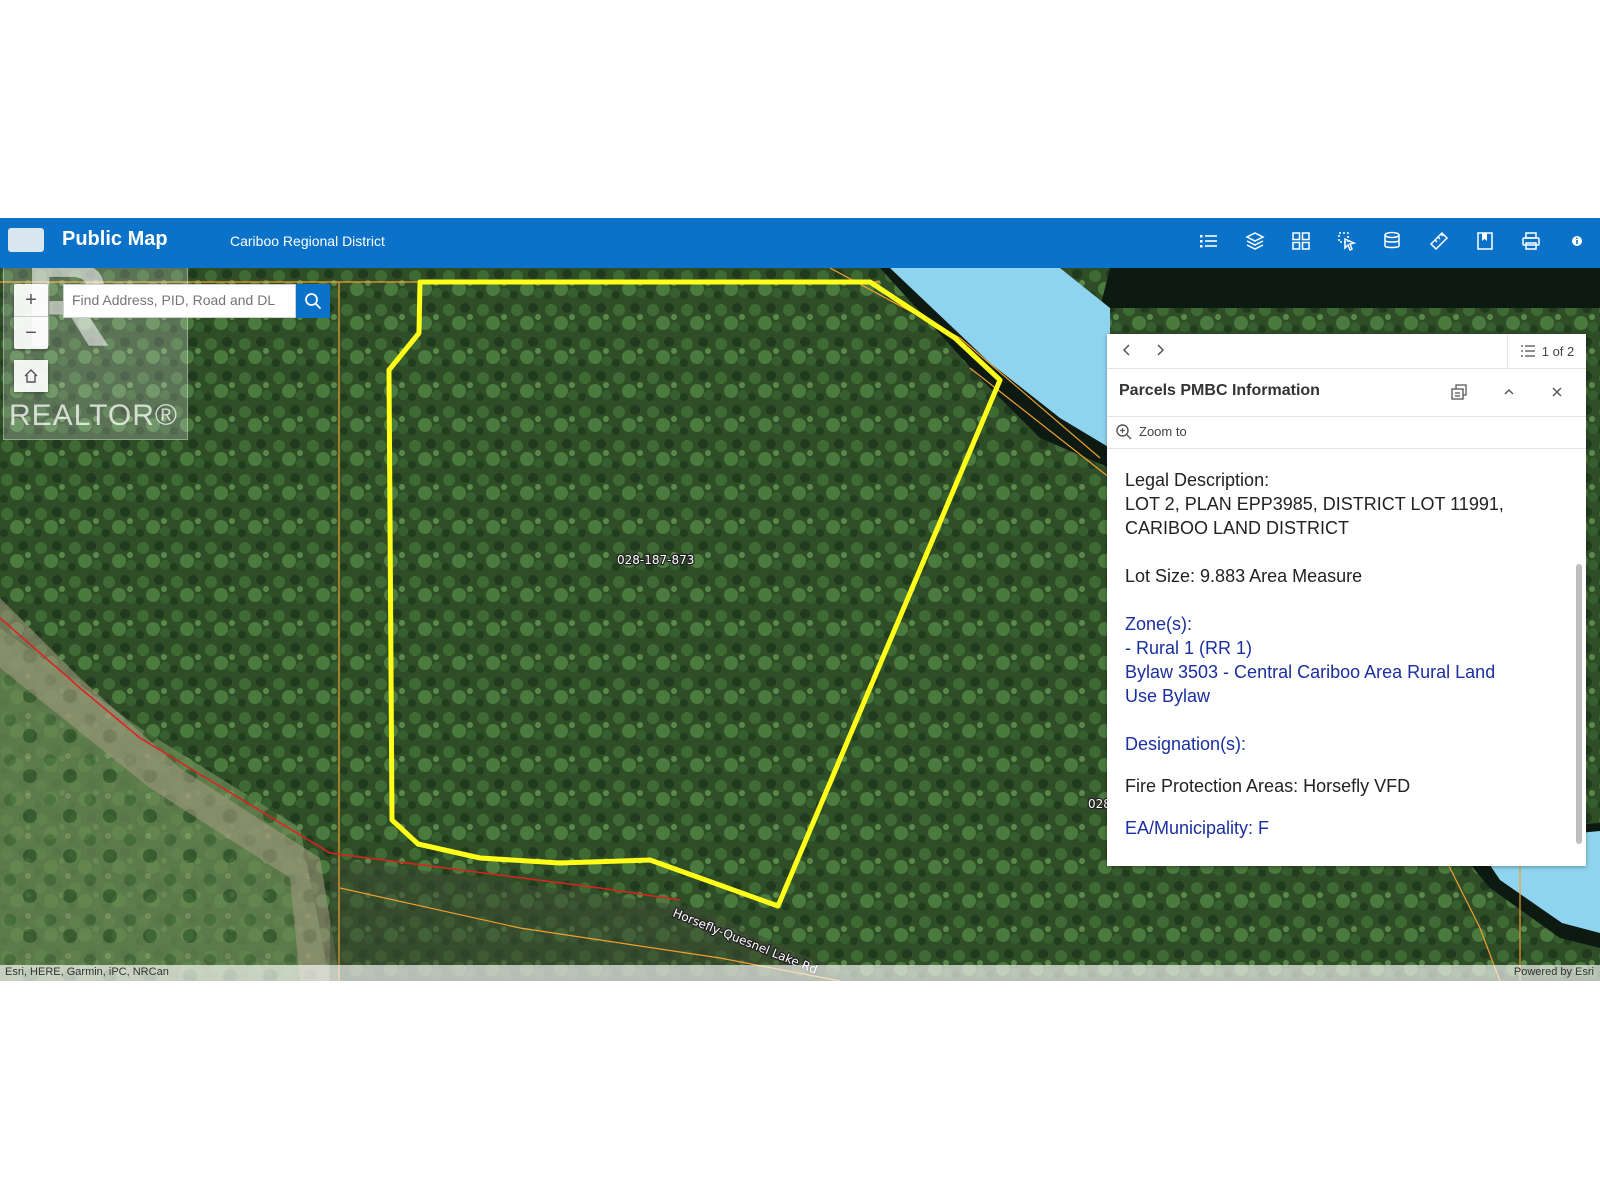 The width and height of the screenshot is (1600, 1200). Describe the element at coordinates (1186, 744) in the screenshot. I see `designations-label: Designation(s):` at that location.